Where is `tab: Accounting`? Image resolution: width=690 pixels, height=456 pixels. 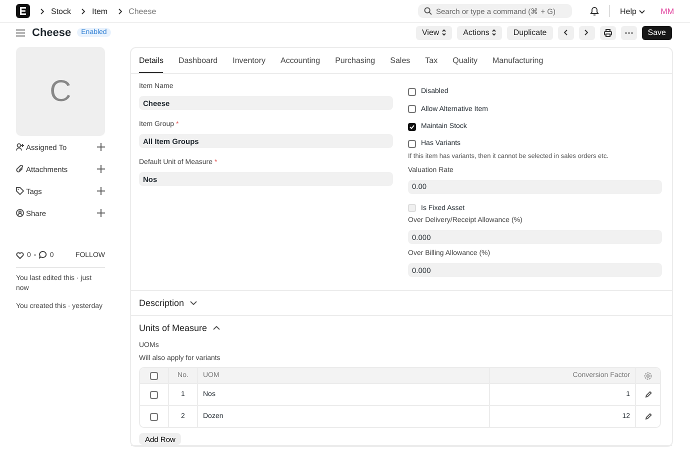
tab: Accounting is located at coordinates (300, 60).